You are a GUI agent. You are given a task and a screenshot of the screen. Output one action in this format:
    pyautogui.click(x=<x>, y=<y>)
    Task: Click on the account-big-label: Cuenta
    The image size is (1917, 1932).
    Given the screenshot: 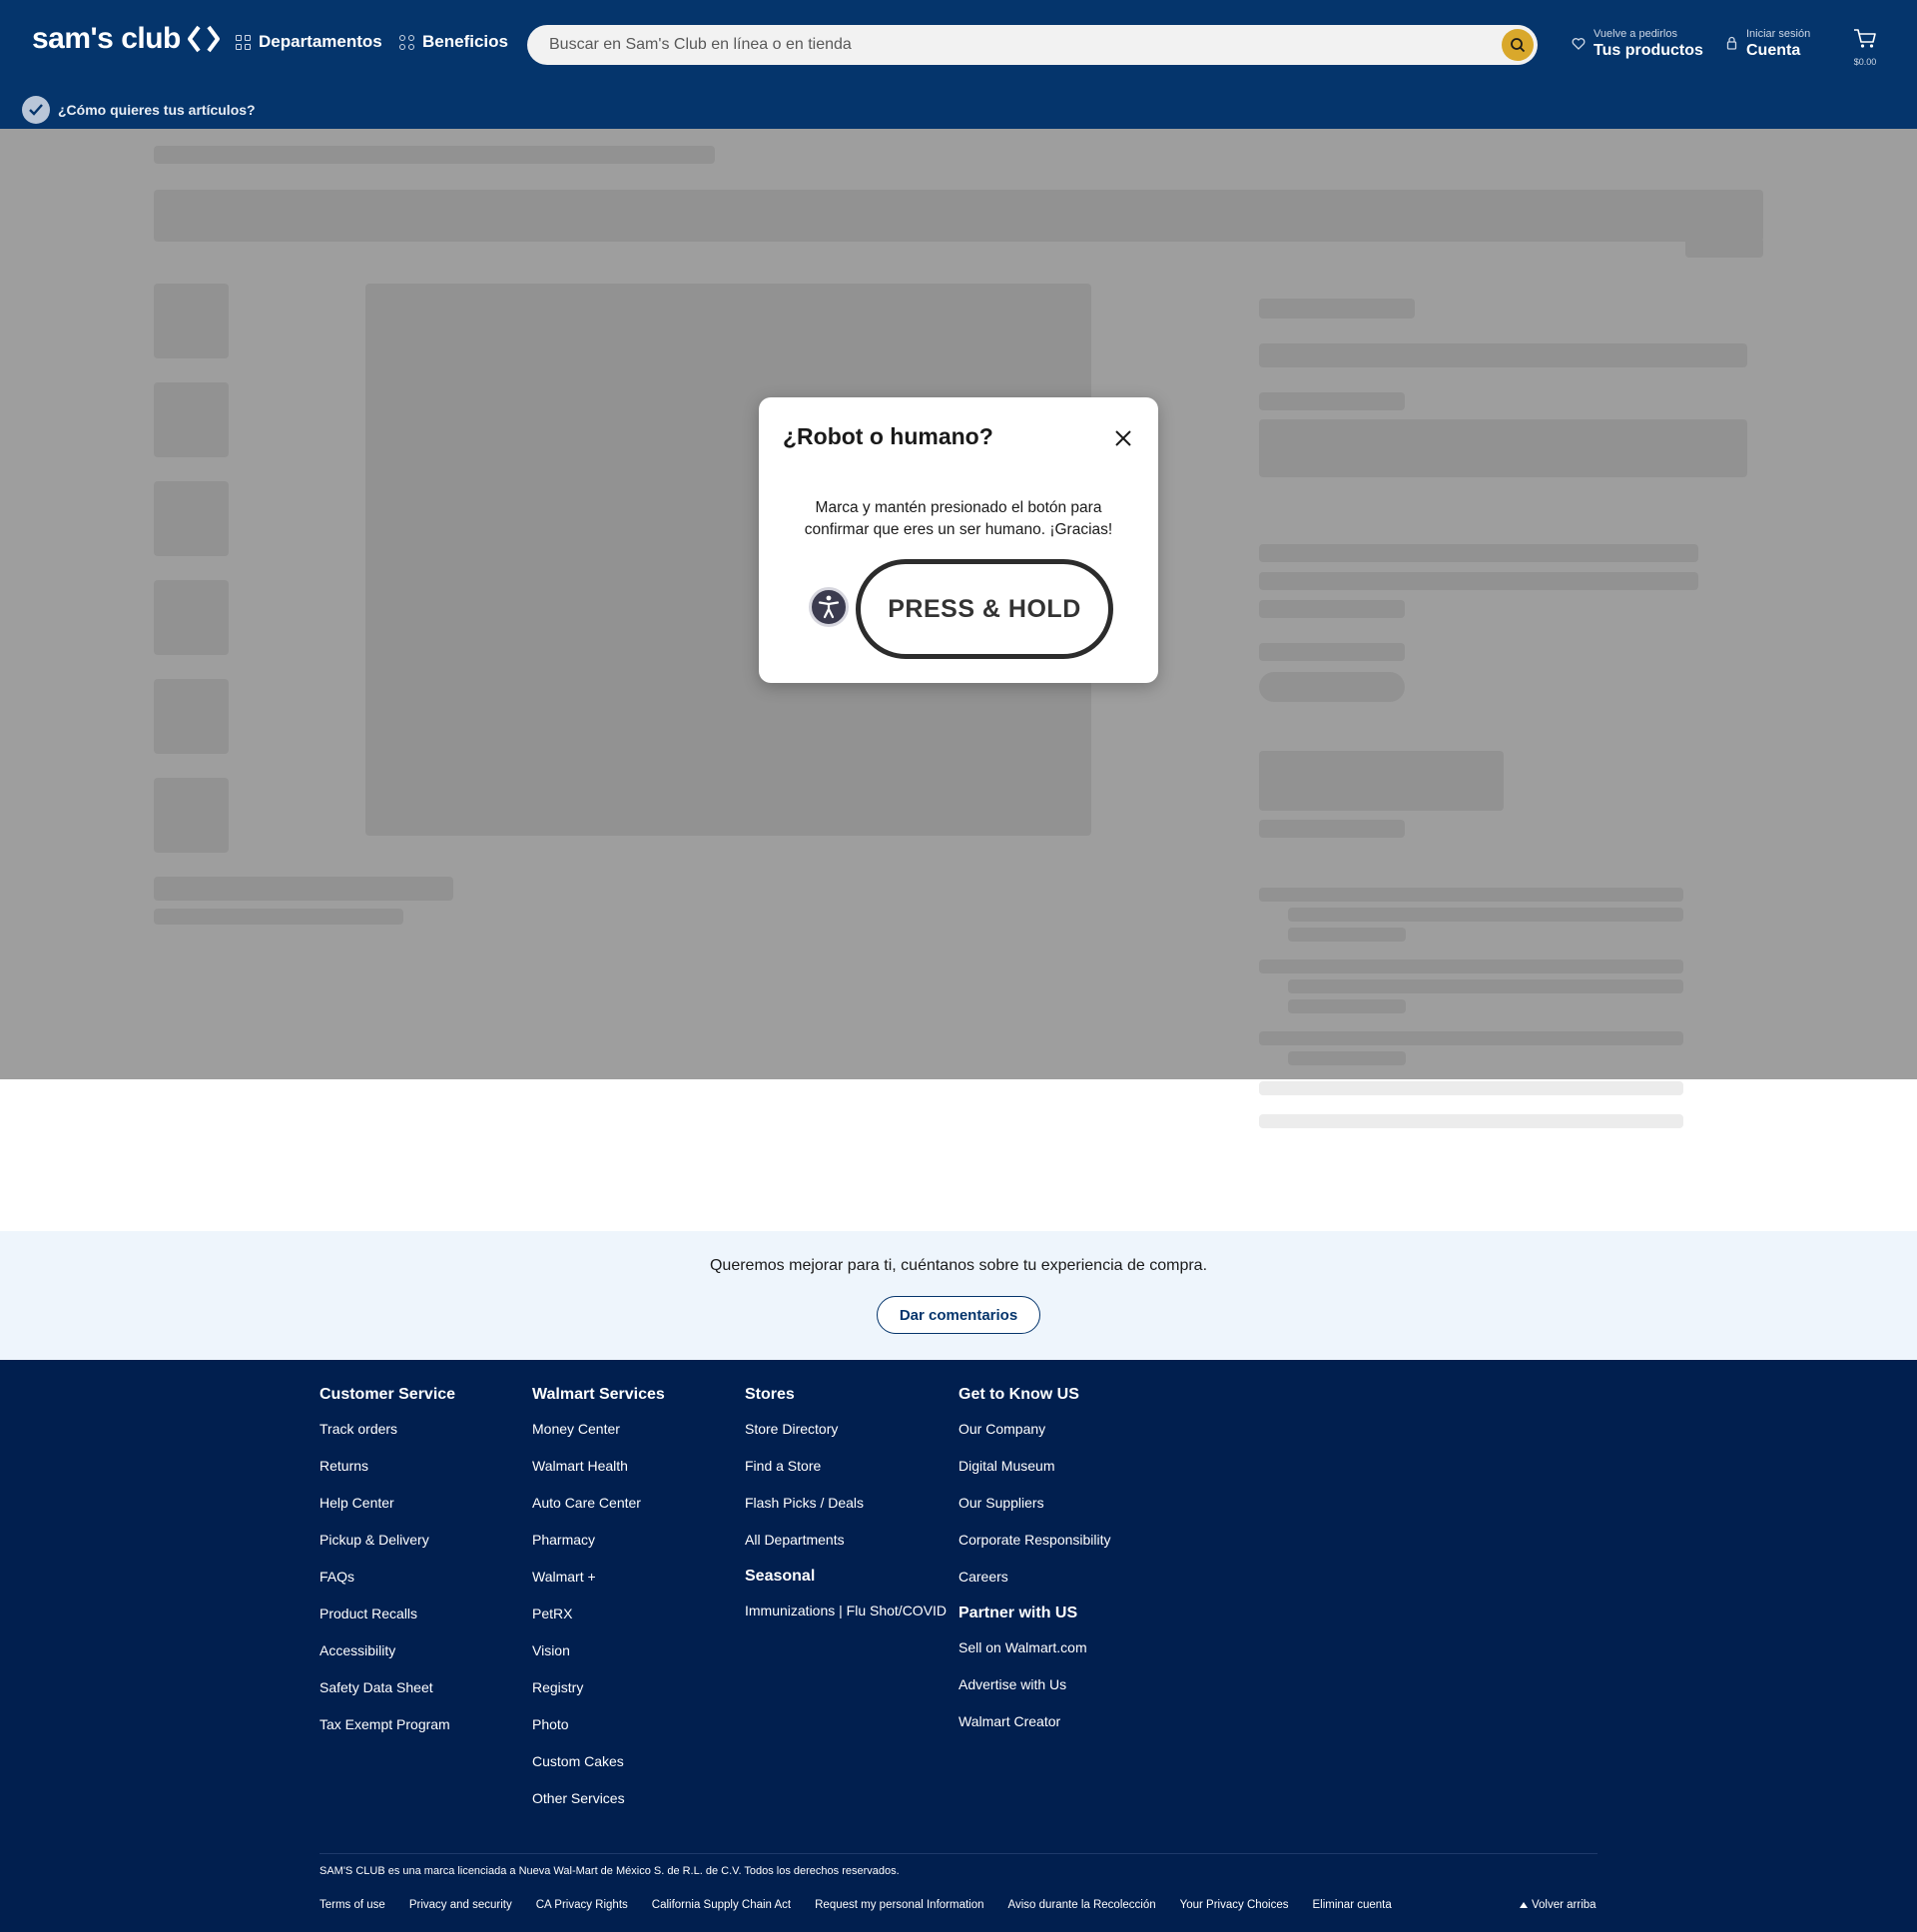 What is the action you would take?
    pyautogui.click(x=1773, y=51)
    